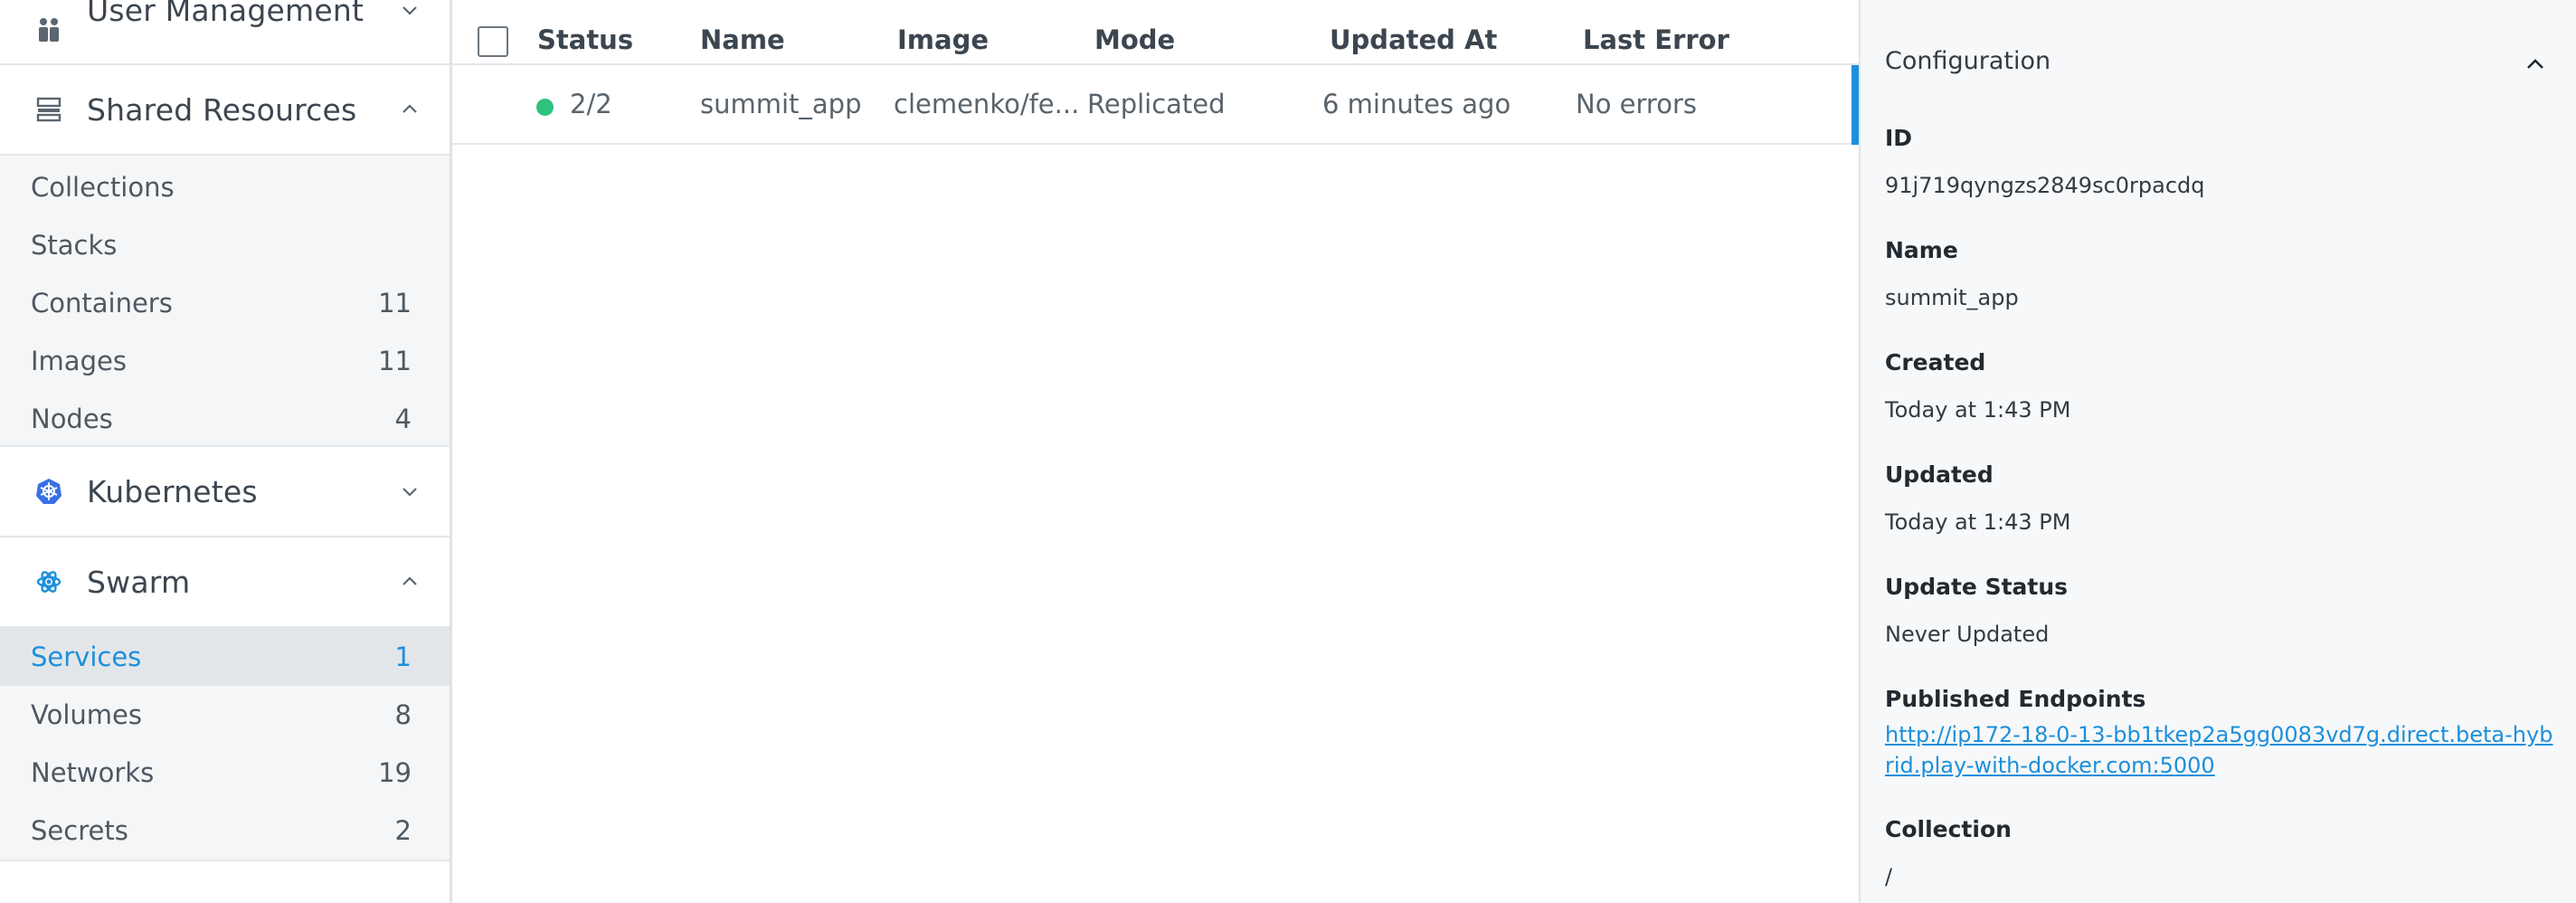 The height and width of the screenshot is (903, 2576). I want to click on sidebar-item-label: Containers, so click(102, 303).